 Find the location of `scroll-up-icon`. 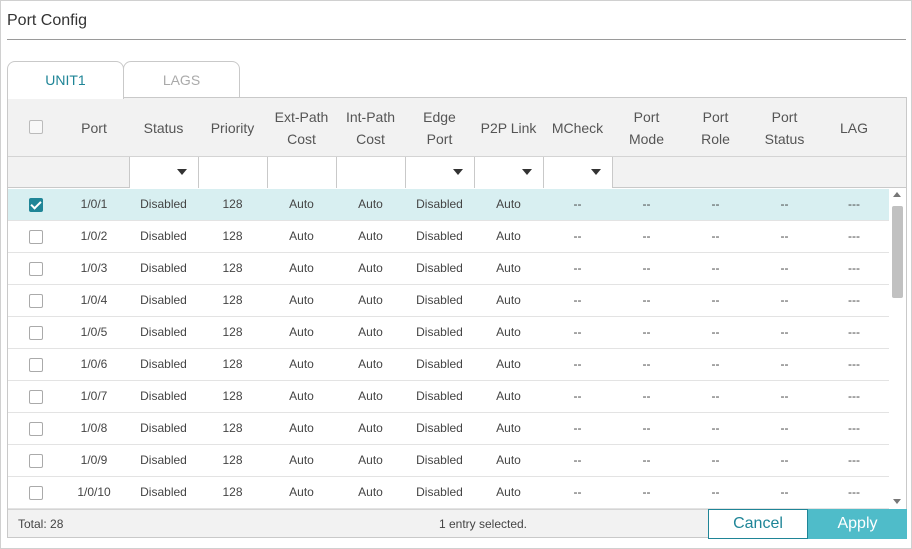

scroll-up-icon is located at coordinates (897, 194).